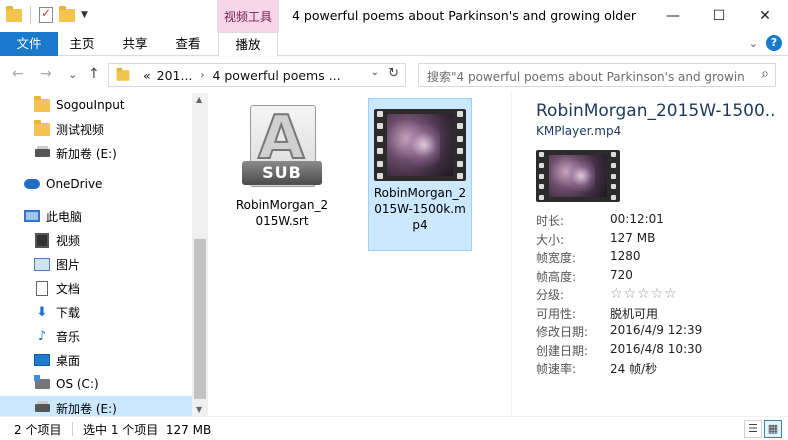 The image size is (788, 440). I want to click on nav-item-pictures: 图片, so click(96, 264).